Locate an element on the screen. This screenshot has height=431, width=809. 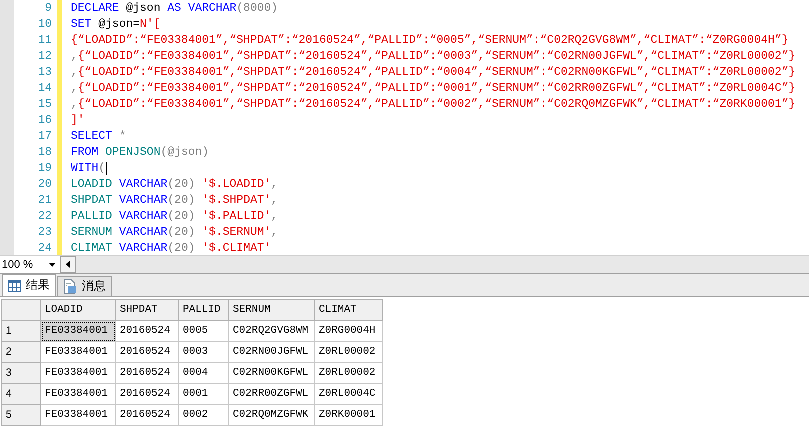
row-number: 2 is located at coordinates (21, 352).